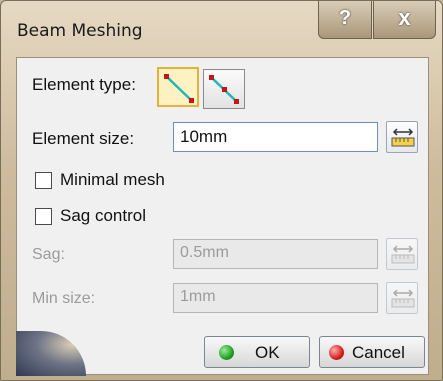  I want to click on ok-button: OK, so click(257, 352).